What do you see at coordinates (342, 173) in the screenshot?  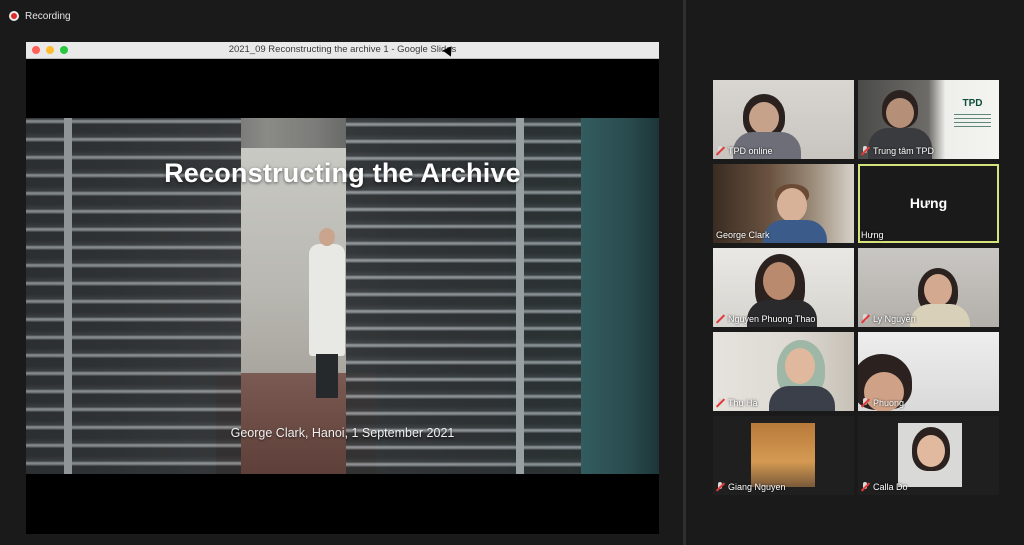 I see `slide-title: Reconstructing the Archive` at bounding box center [342, 173].